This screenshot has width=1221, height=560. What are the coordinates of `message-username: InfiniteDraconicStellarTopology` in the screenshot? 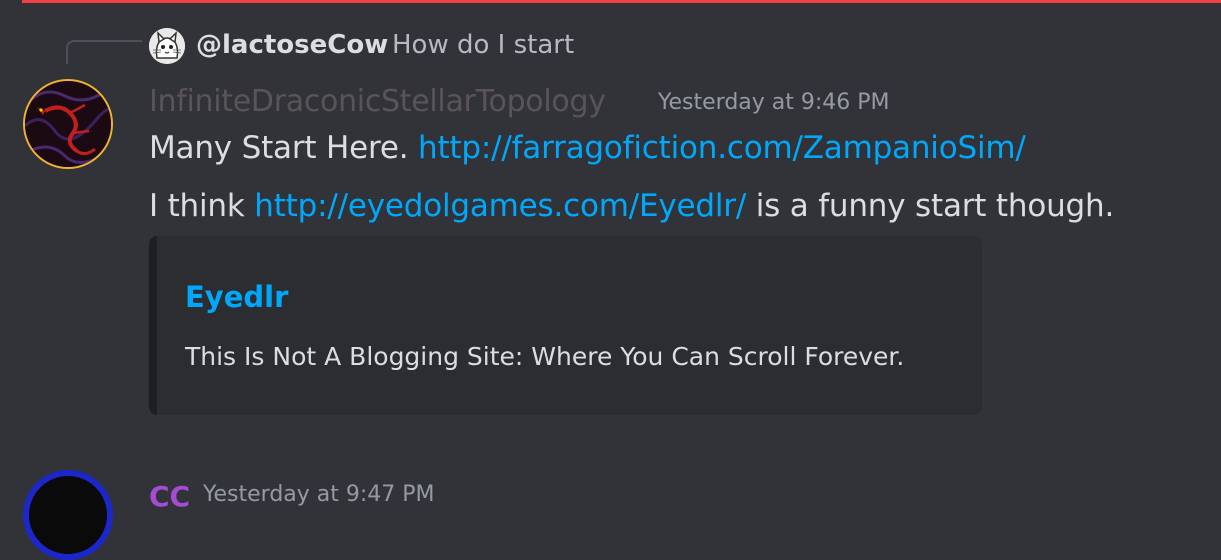 It's located at (377, 101).